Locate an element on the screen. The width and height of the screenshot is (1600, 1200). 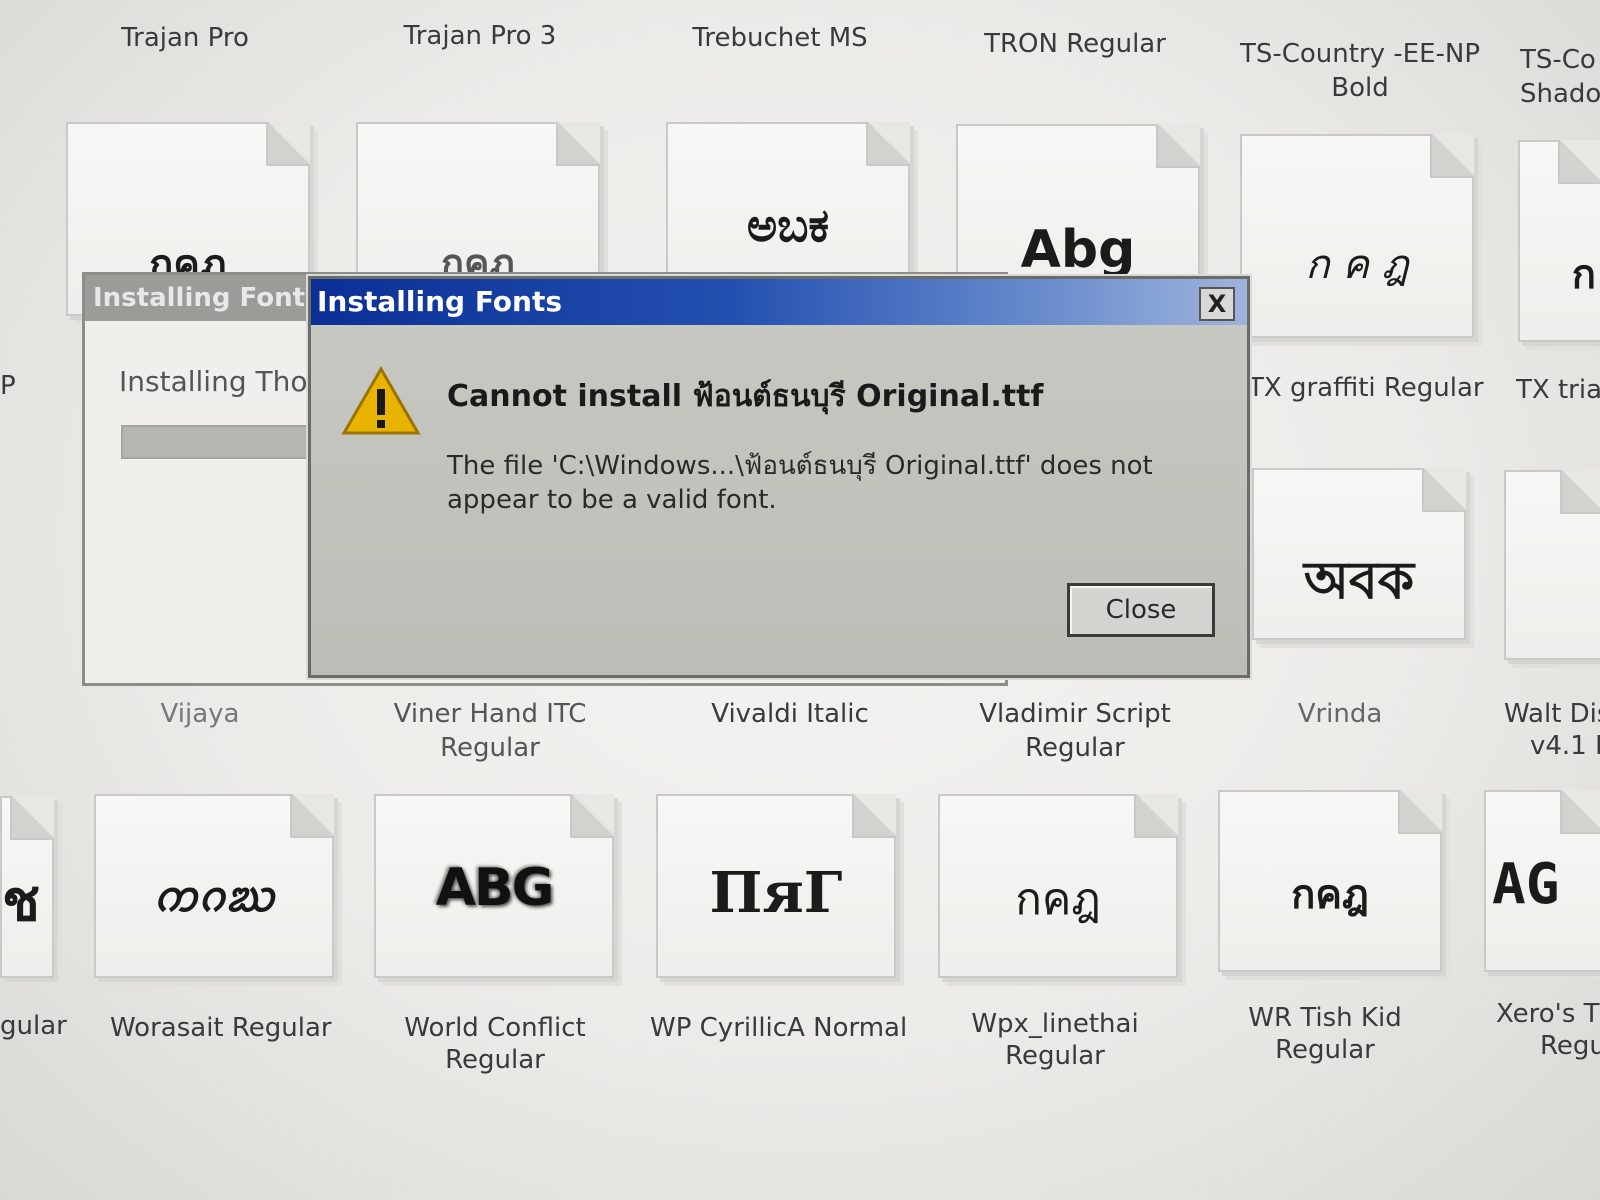
font-preview-glyph: ก is located at coordinates (1583, 275).